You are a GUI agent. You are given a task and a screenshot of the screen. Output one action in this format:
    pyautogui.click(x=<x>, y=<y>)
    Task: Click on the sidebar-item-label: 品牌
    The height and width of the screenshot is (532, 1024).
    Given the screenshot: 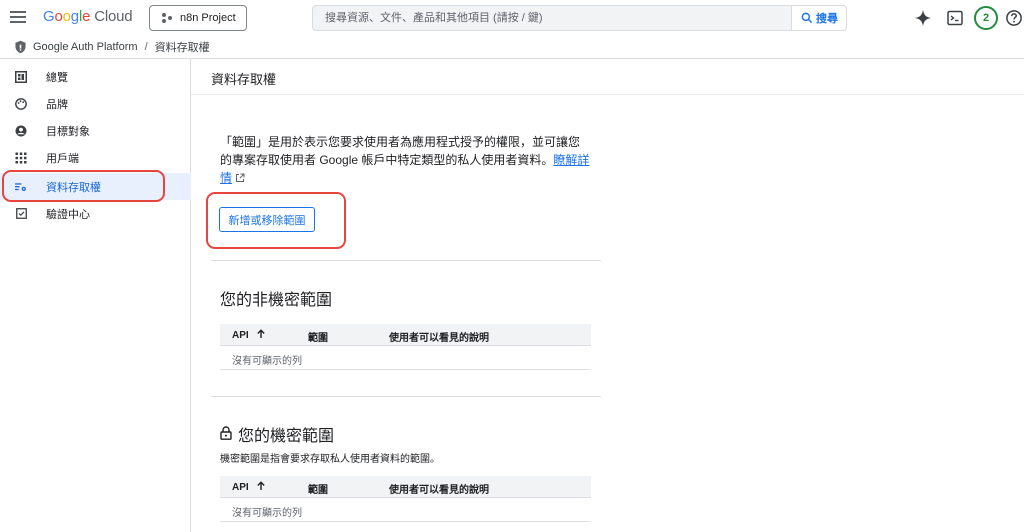 What is the action you would take?
    pyautogui.click(x=57, y=104)
    